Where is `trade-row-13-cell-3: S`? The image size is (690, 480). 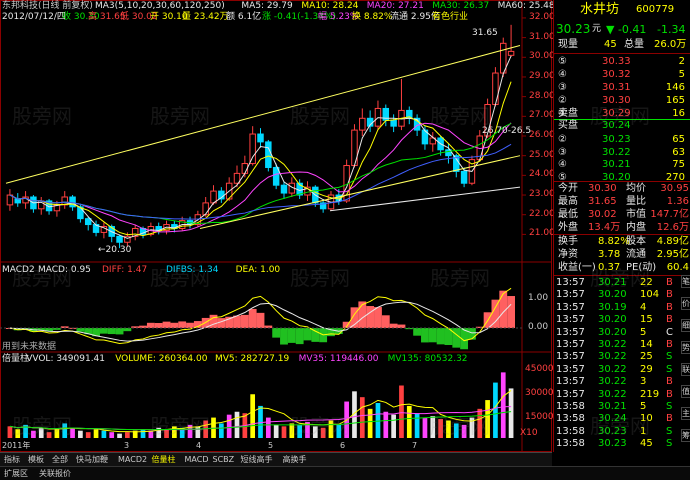 trade-row-13-cell-3: S is located at coordinates (669, 444).